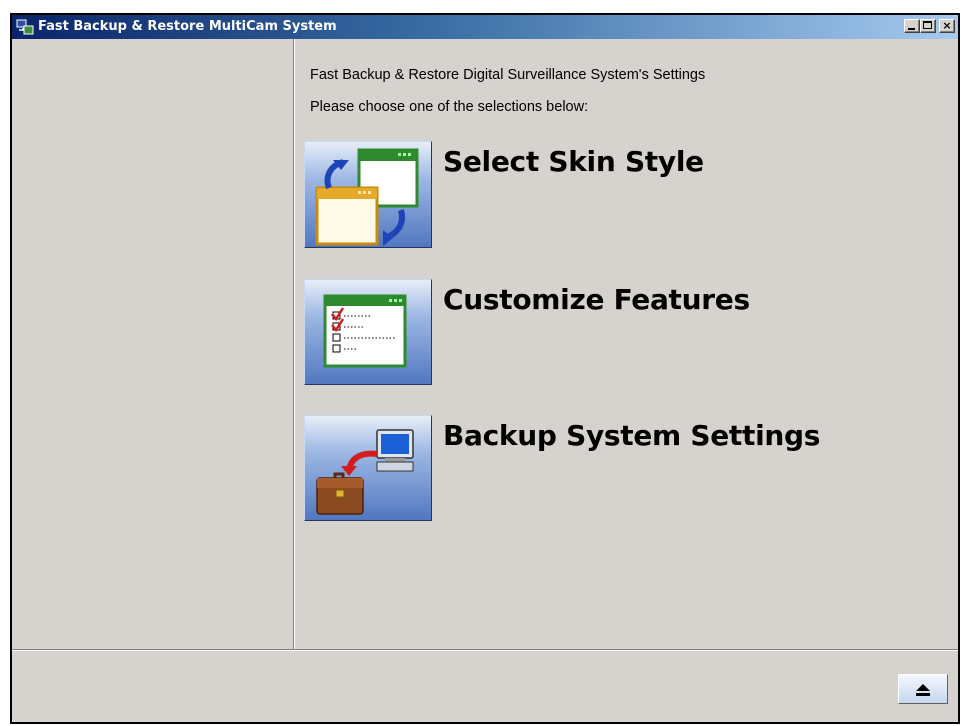 The width and height of the screenshot is (963, 726). I want to click on customize-features-button, so click(368, 332).